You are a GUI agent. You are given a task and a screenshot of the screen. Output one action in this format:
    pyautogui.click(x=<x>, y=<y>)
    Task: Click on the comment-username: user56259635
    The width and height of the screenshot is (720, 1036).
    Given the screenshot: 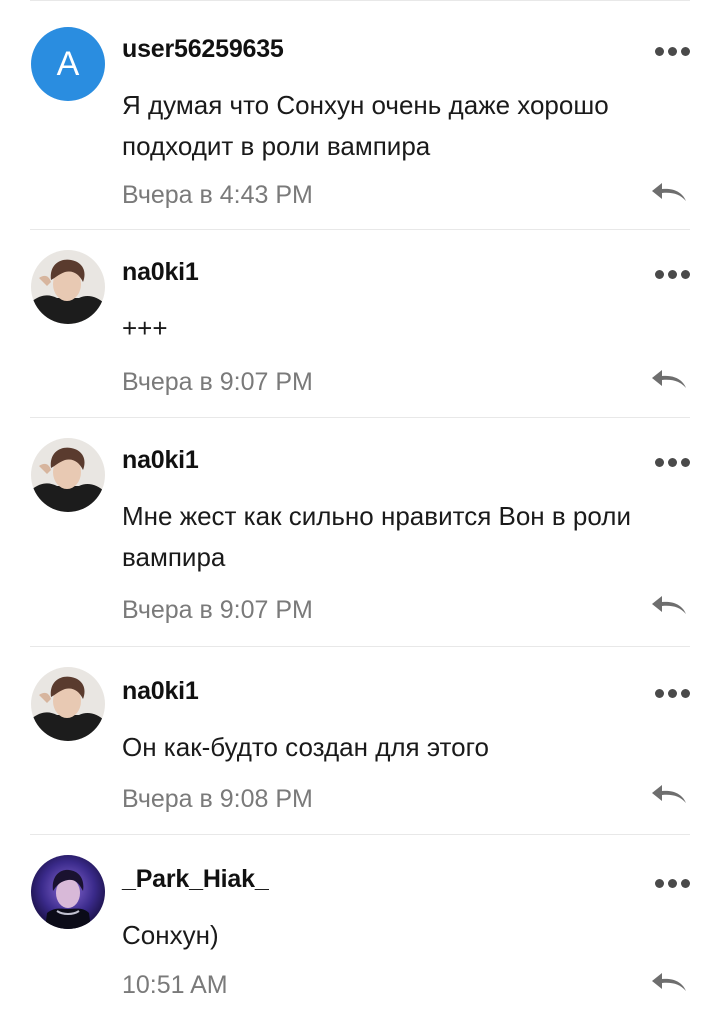 What is the action you would take?
    pyautogui.click(x=203, y=49)
    